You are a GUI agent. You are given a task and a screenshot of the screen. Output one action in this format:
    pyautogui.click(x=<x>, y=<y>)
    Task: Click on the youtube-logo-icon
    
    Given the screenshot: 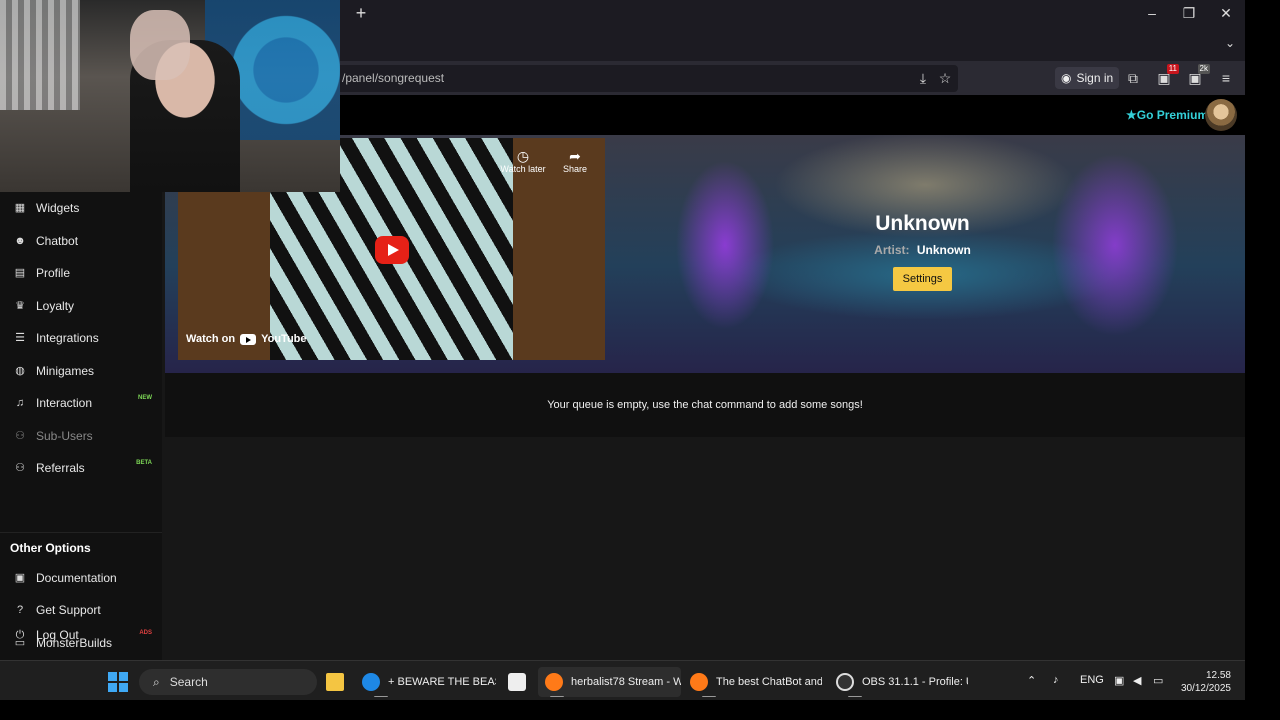 What is the action you would take?
    pyautogui.click(x=248, y=339)
    